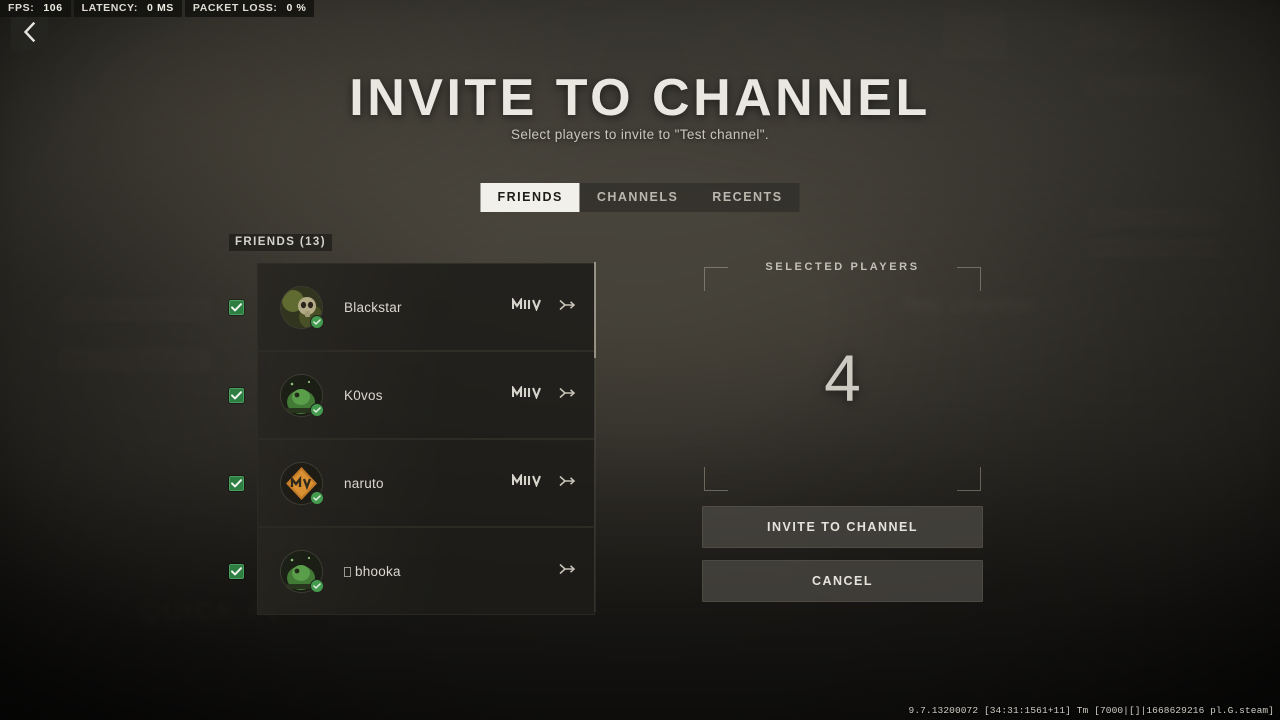 This screenshot has width=1280, height=720. I want to click on hud-stat-key: LATENCY:, so click(109, 8).